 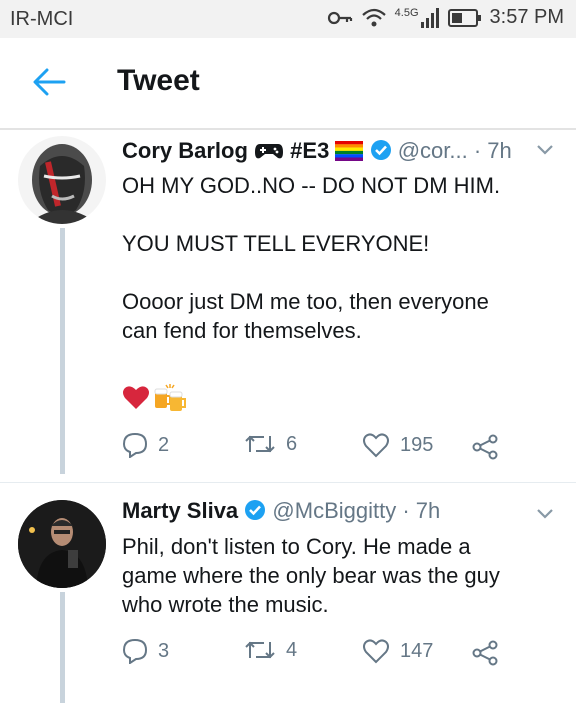 I want to click on clock: 3:57 PM, so click(x=526, y=17).